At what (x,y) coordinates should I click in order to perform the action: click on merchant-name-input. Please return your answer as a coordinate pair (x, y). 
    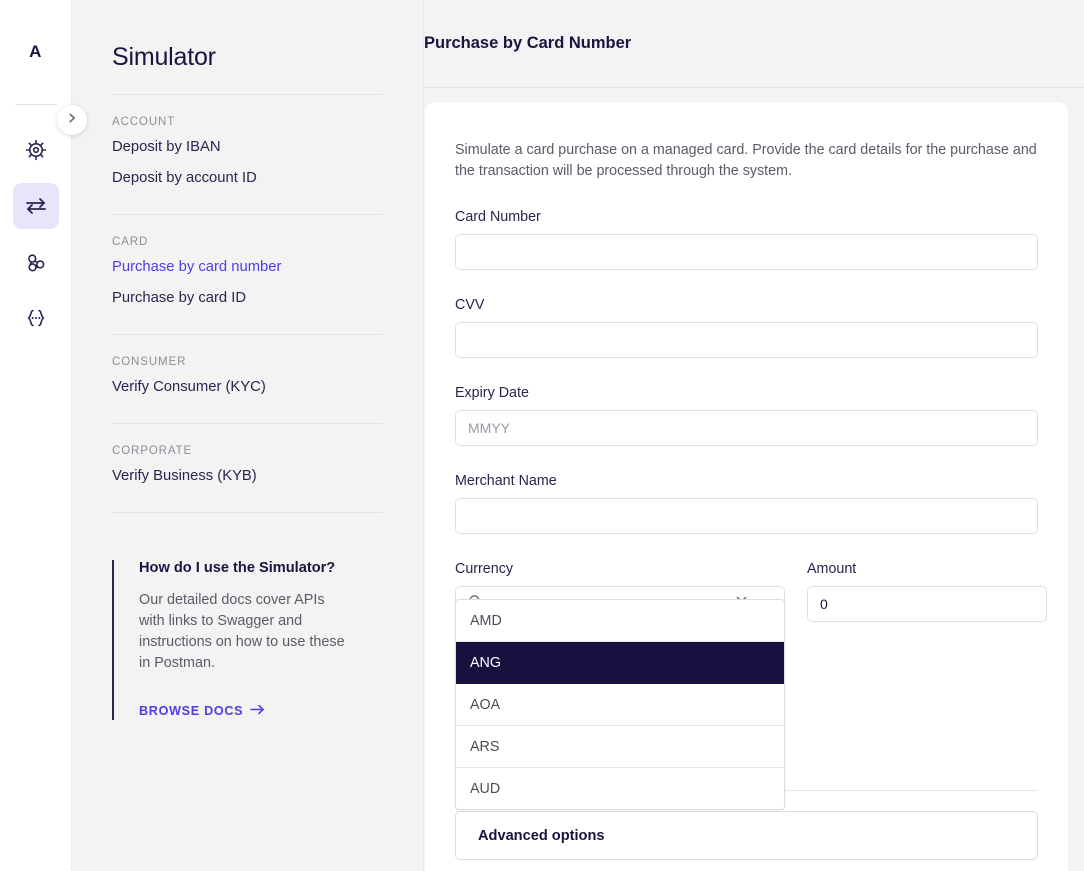
    Looking at the image, I should click on (746, 516).